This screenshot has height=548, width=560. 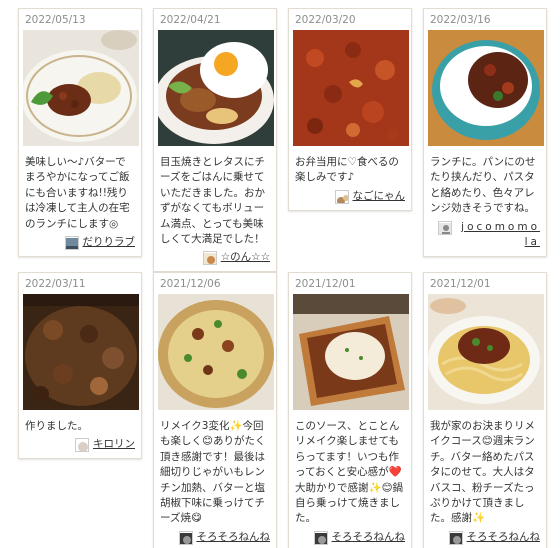 What do you see at coordinates (56, 426) in the screenshot?
I see `card-comment: 作りました。` at bounding box center [56, 426].